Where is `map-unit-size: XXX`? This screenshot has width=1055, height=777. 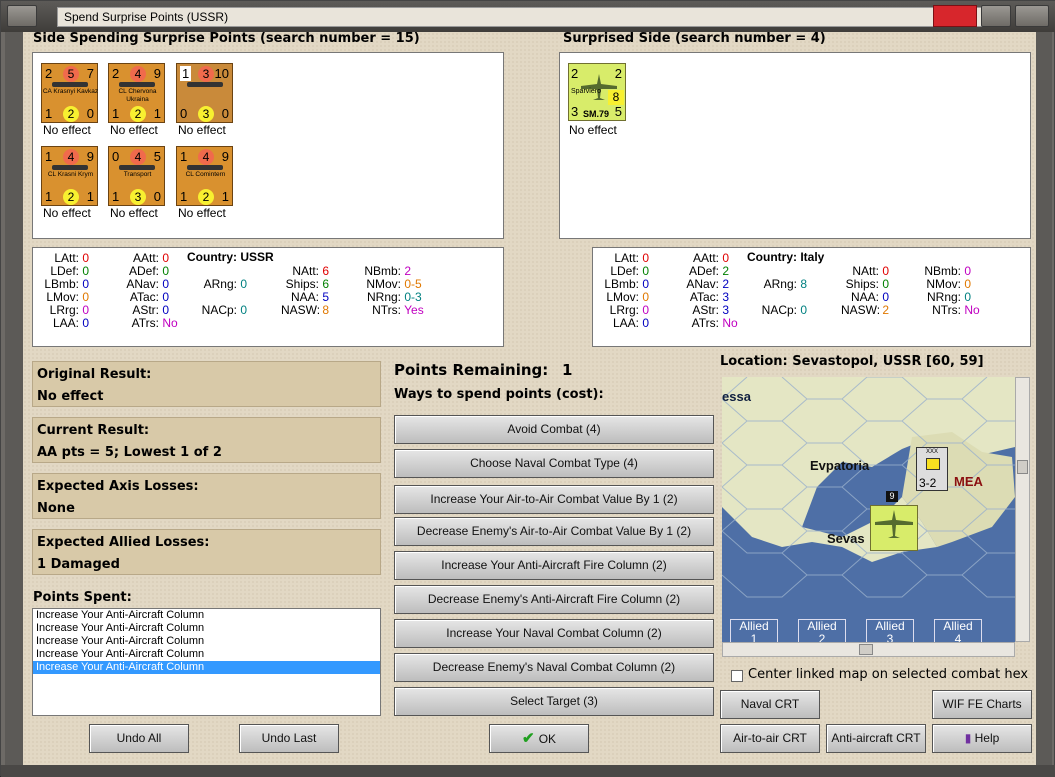 map-unit-size: XXX is located at coordinates (932, 452).